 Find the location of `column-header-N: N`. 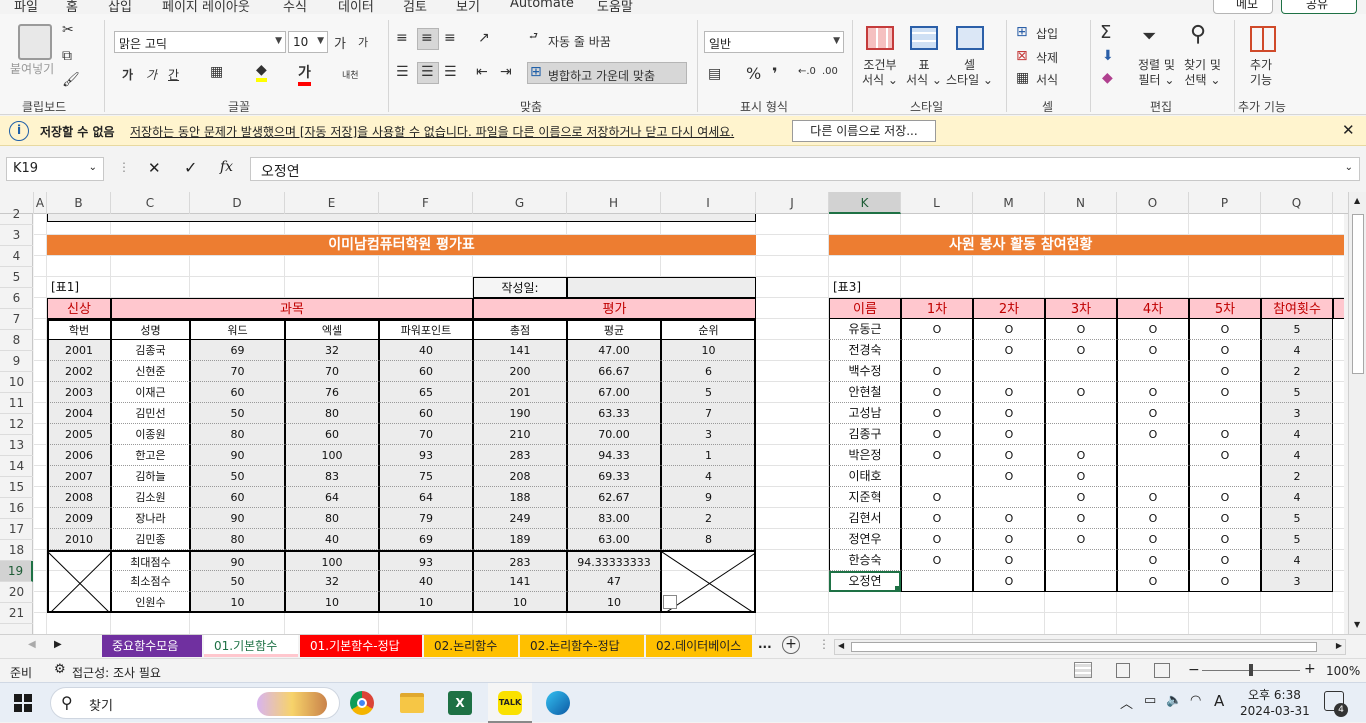

column-header-N: N is located at coordinates (1081, 203).